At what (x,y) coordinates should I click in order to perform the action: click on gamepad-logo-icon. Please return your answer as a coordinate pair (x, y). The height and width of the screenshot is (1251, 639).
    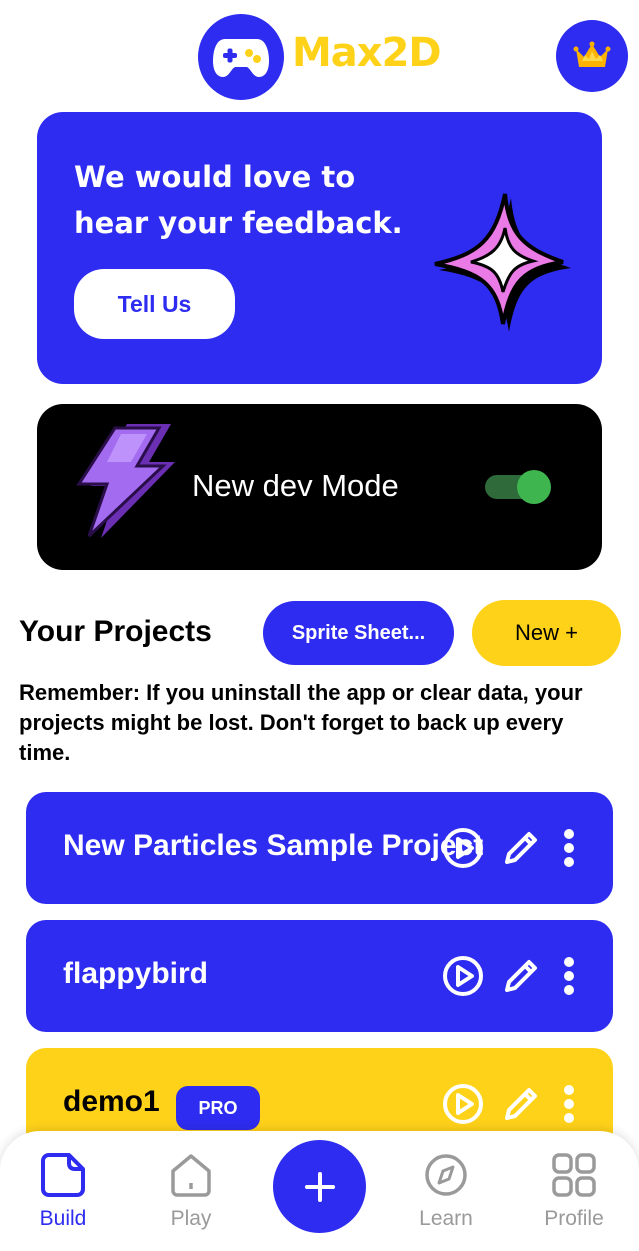
    Looking at the image, I should click on (241, 57).